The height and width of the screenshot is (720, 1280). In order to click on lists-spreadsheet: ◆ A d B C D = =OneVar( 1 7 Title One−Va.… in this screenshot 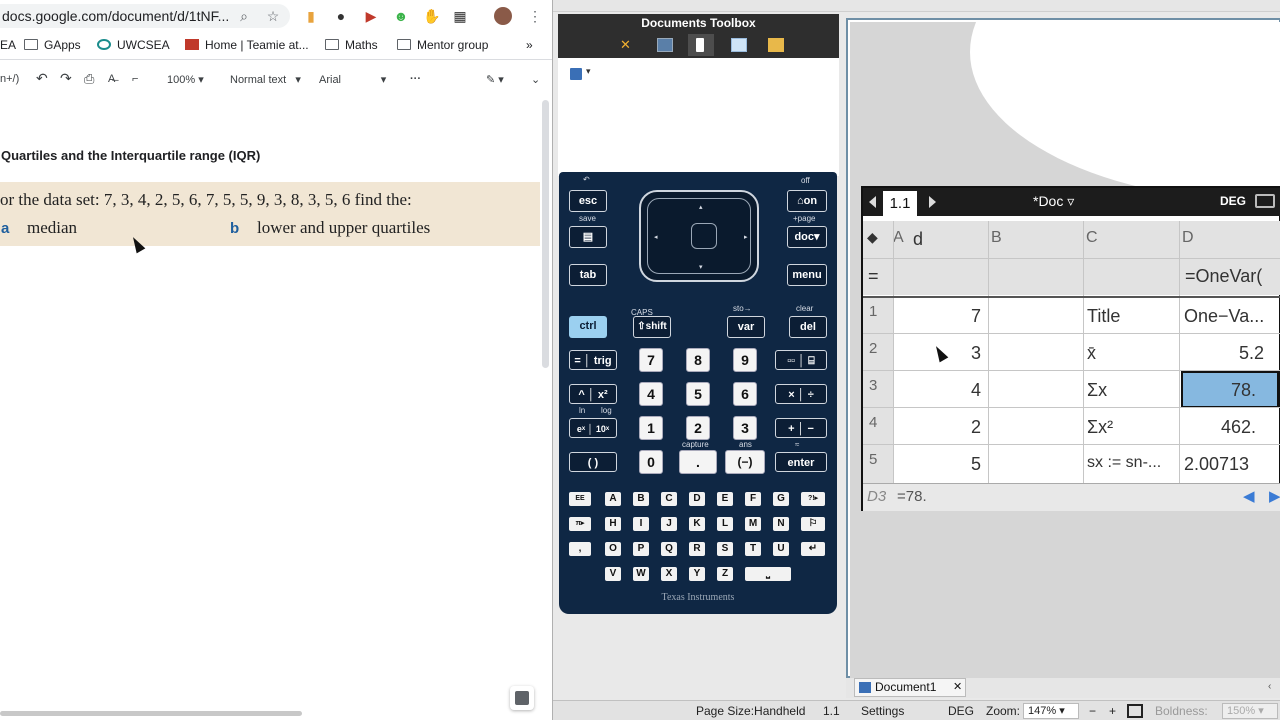, I will do `click(1071, 352)`.